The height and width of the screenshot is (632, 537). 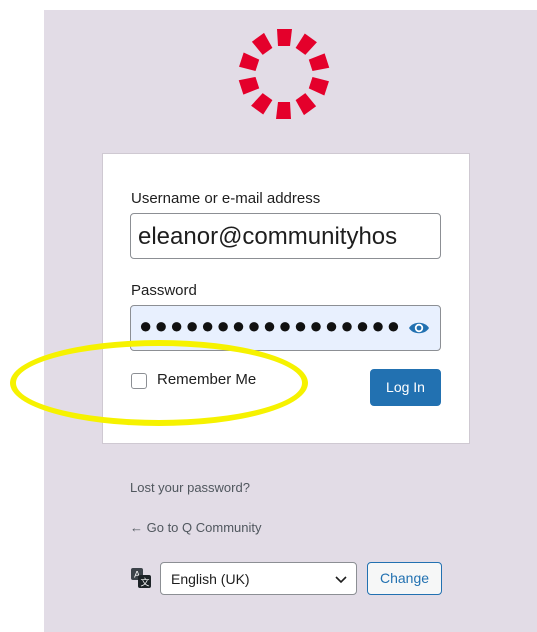 What do you see at coordinates (226, 198) in the screenshot?
I see `username-label: Username or e-mail address` at bounding box center [226, 198].